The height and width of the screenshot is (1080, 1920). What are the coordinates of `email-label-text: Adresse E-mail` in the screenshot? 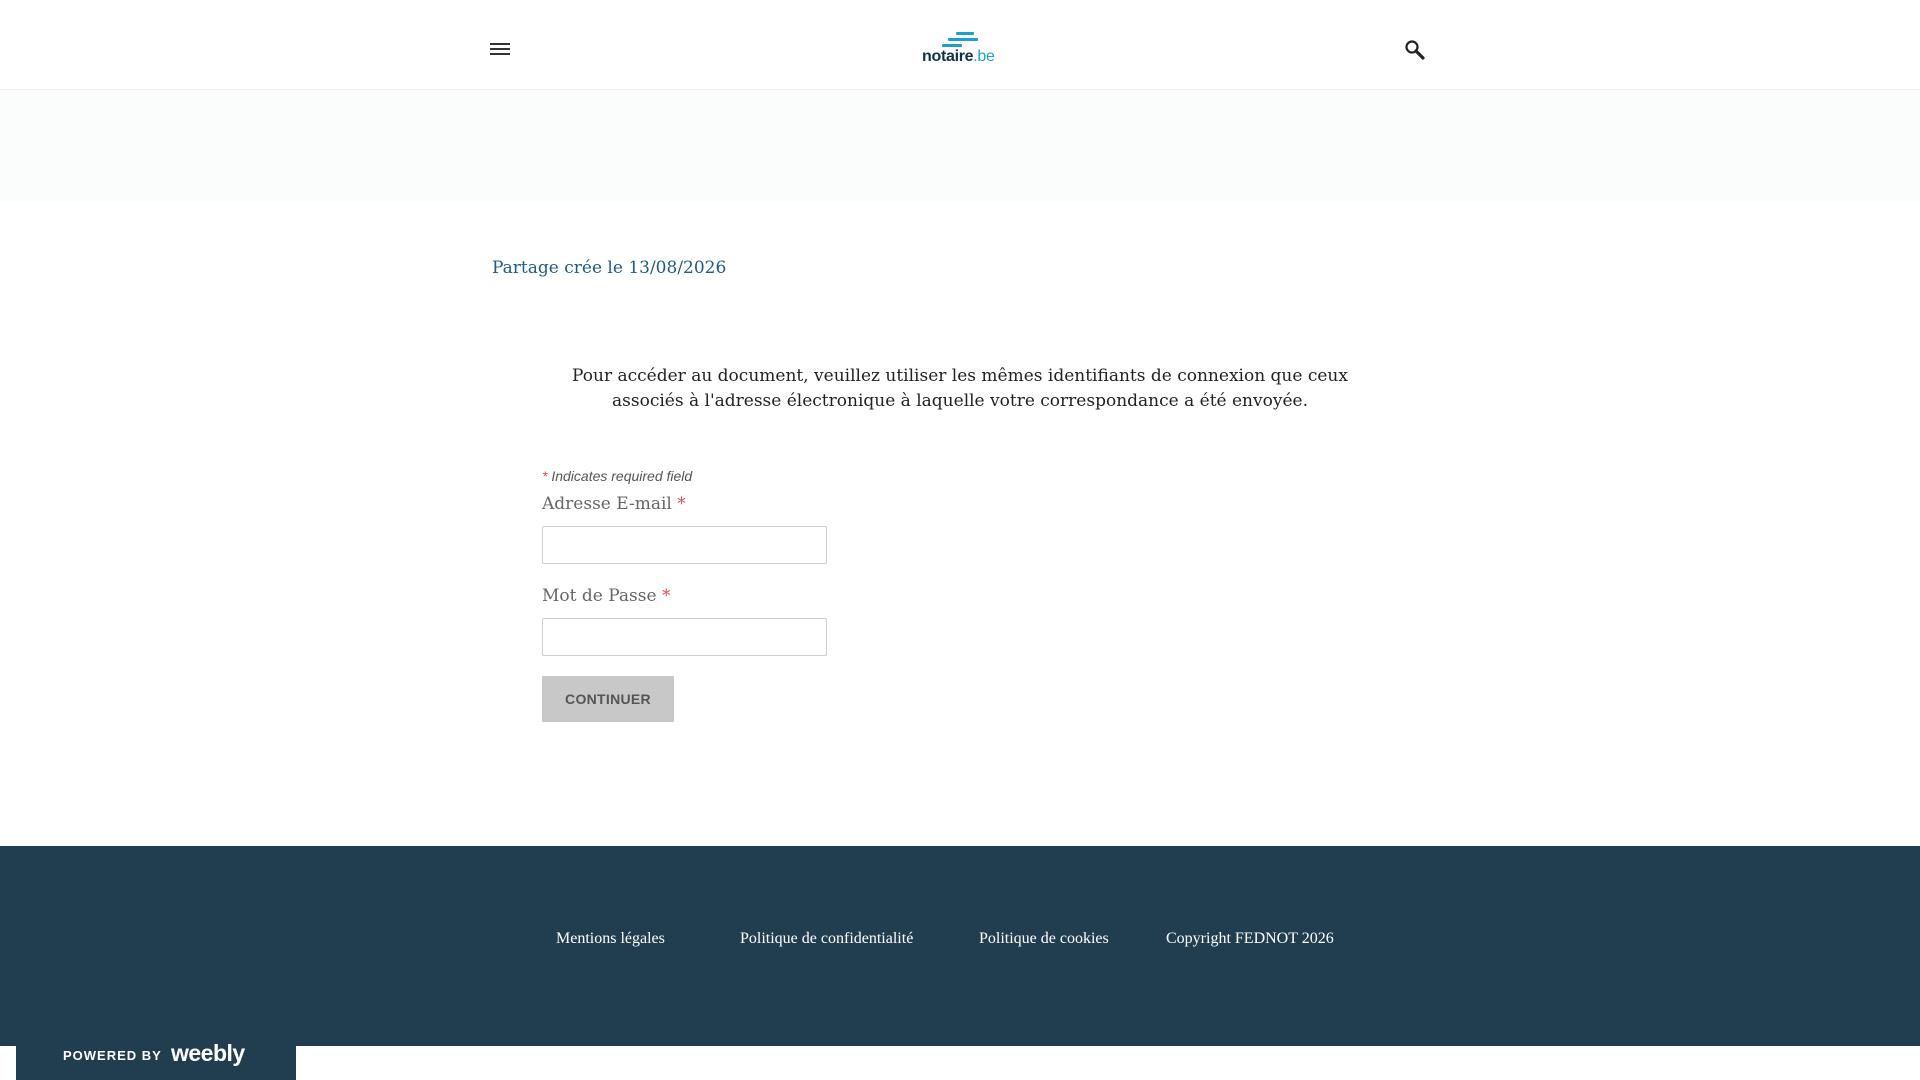 It's located at (607, 504).